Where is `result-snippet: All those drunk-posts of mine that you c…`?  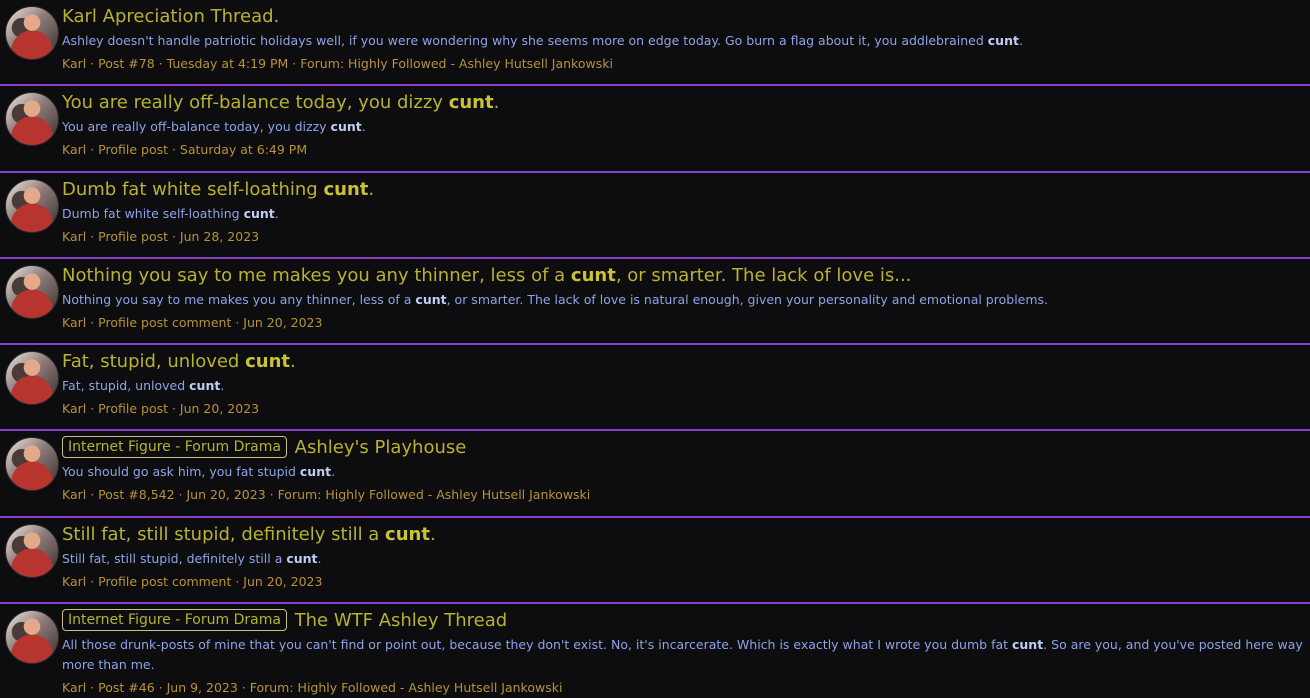
result-snippet: All those drunk-posts of mine that you c… is located at coordinates (682, 655).